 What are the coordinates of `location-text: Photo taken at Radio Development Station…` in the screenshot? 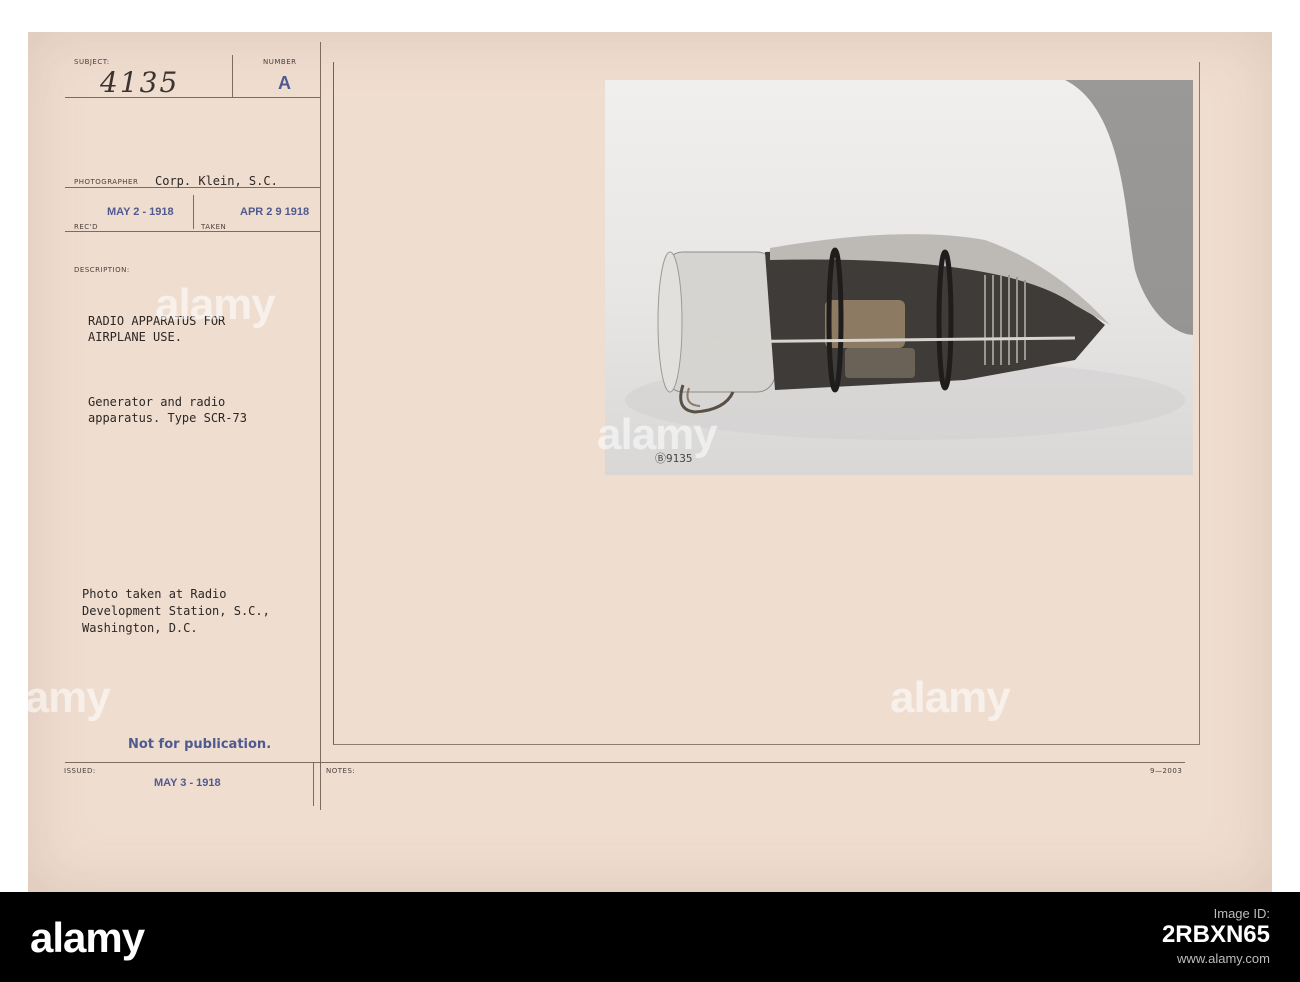 It's located at (176, 611).